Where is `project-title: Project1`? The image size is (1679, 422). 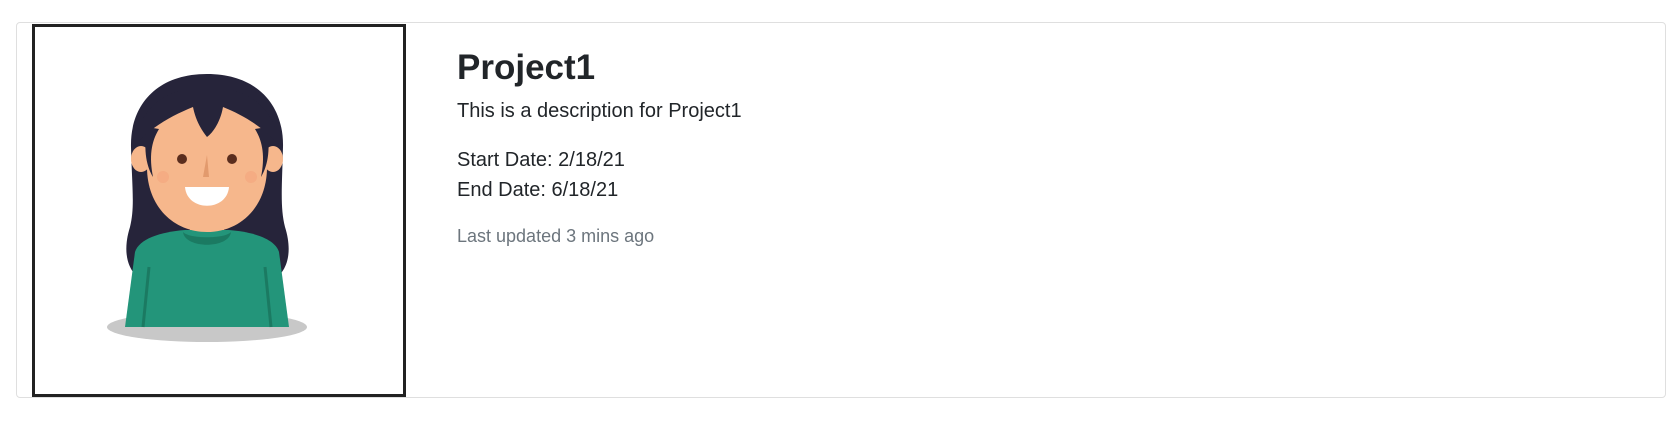 project-title: Project1 is located at coordinates (526, 67).